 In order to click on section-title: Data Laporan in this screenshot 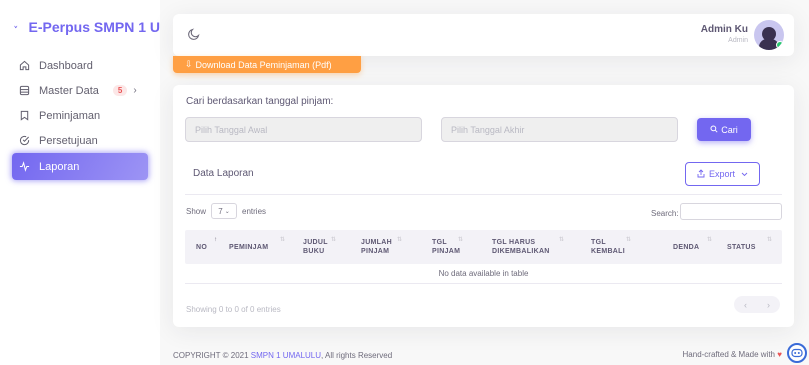, I will do `click(223, 173)`.